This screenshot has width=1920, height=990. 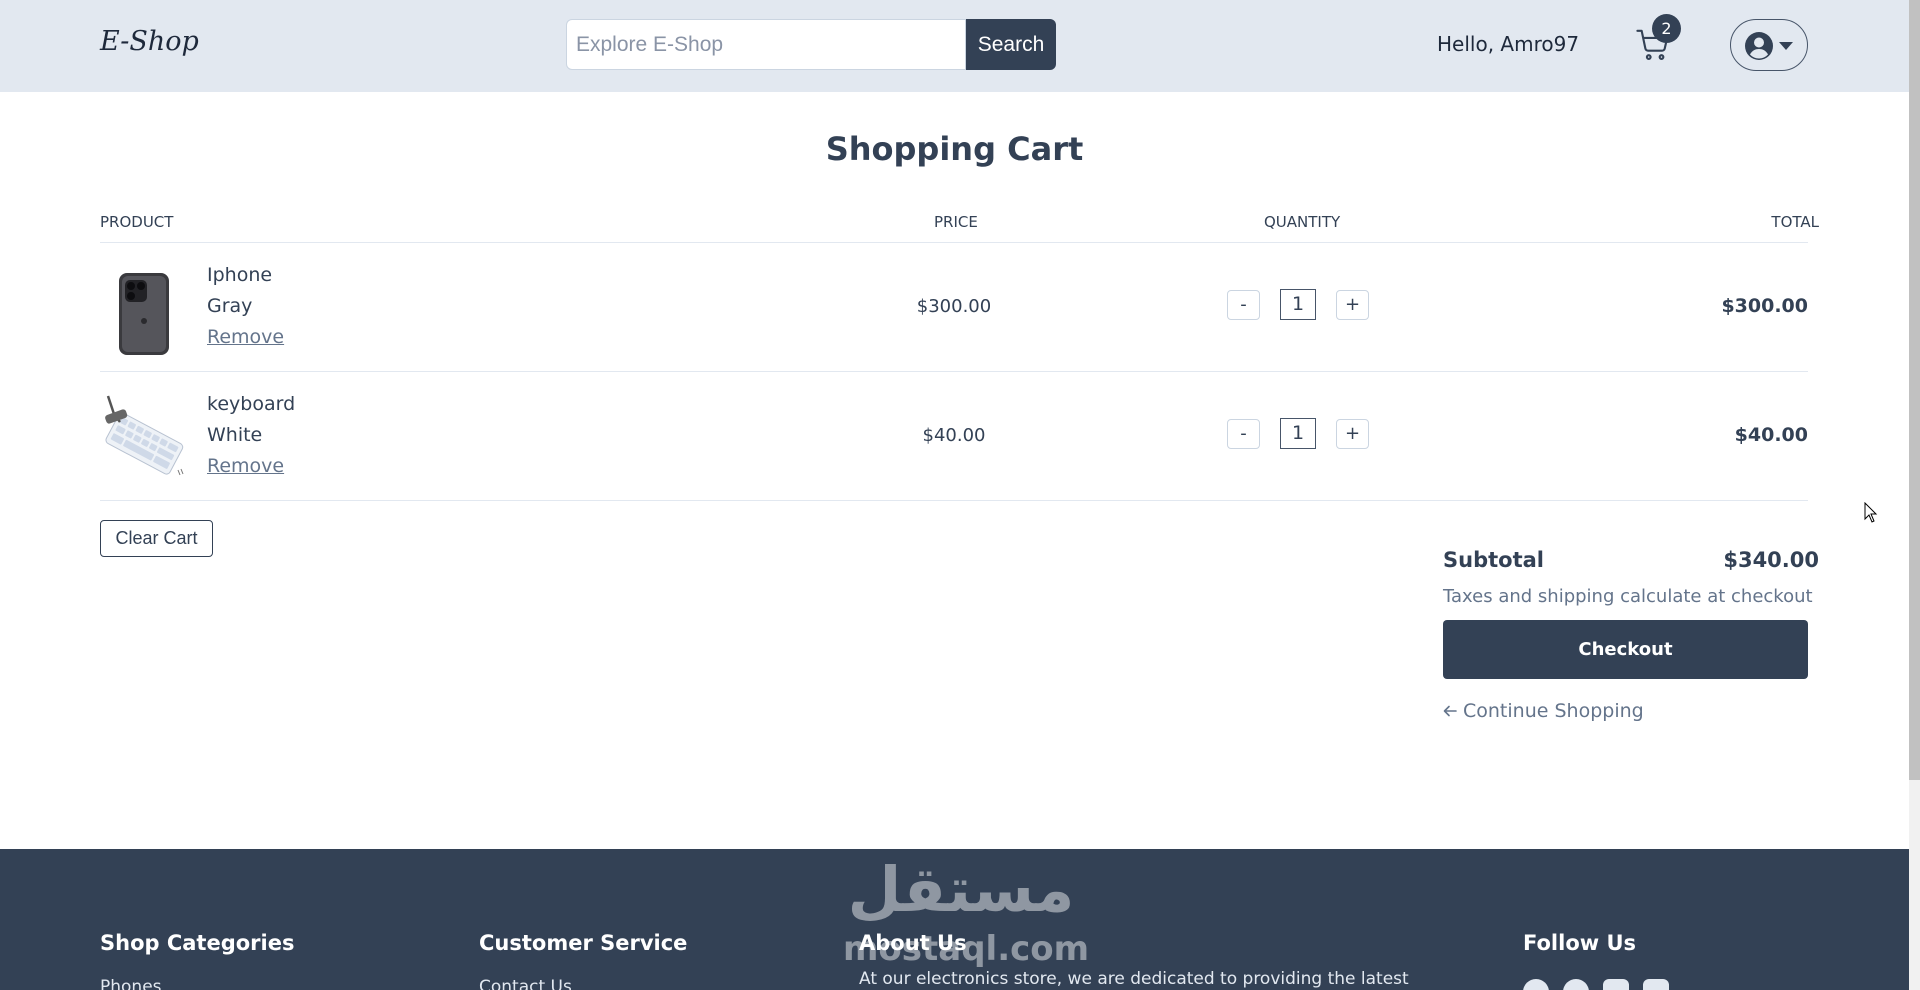 I want to click on divider, so click(x=954, y=500).